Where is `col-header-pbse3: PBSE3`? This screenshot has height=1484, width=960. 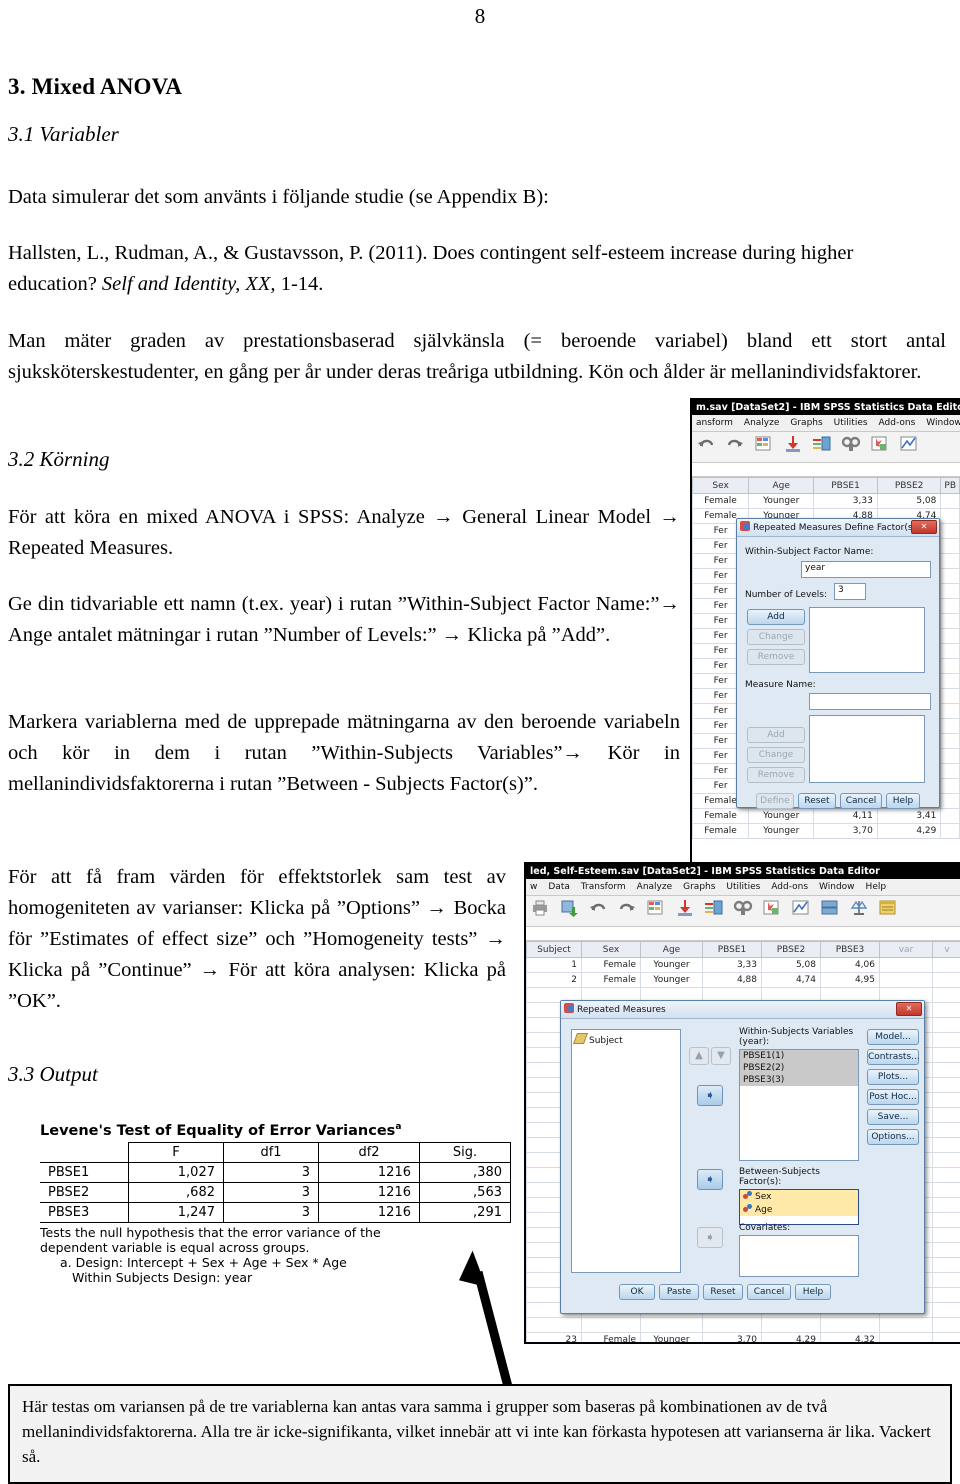
col-header-pbse3: PBSE3 is located at coordinates (850, 949).